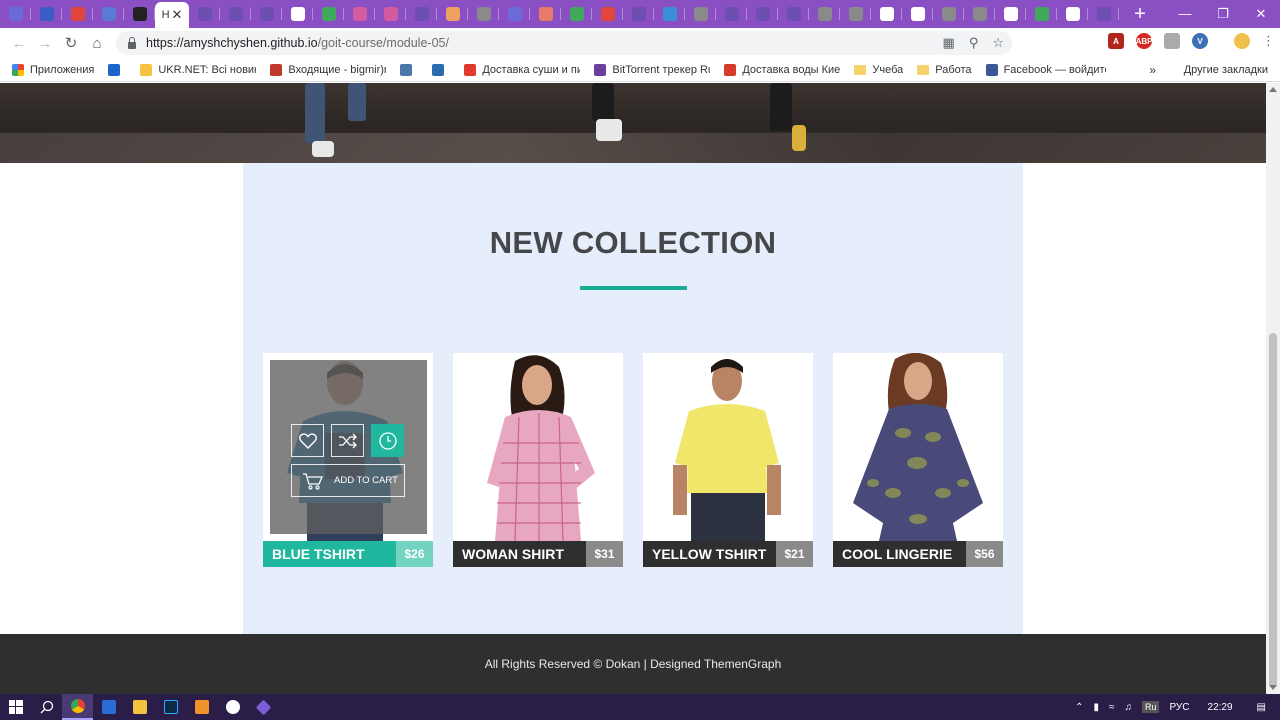  Describe the element at coordinates (71, 43) in the screenshot. I see `reload-icon: ↻` at that location.